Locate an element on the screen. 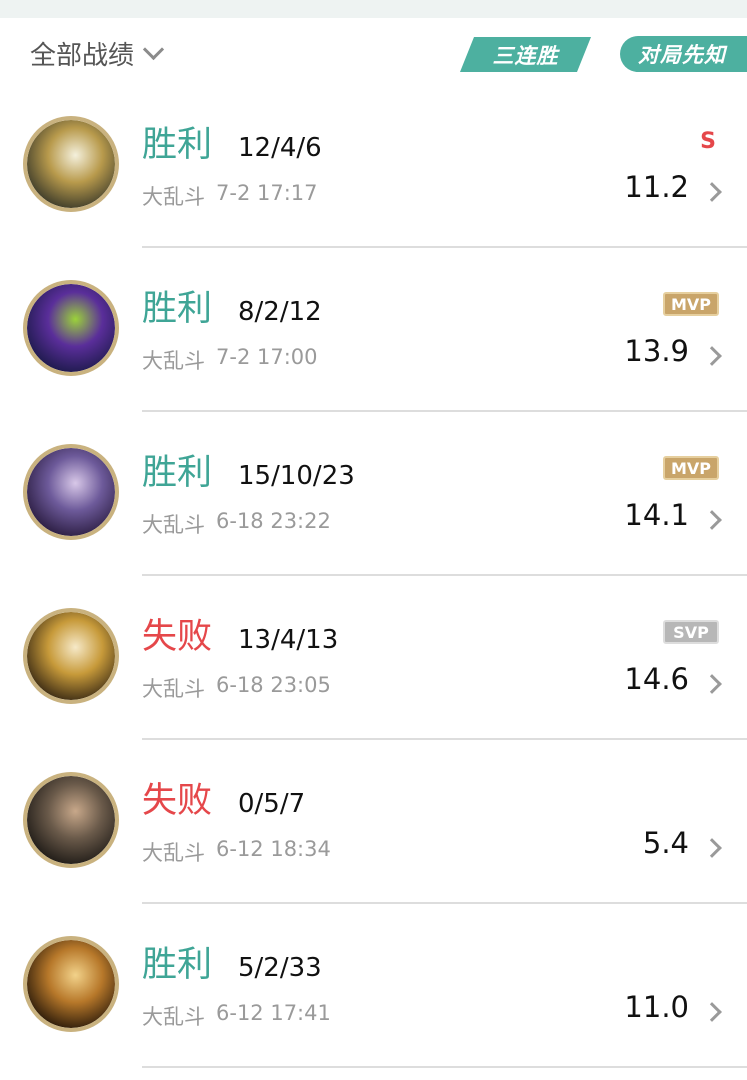 This screenshot has width=747, height=1080. kda-stat: 5/2/33 is located at coordinates (280, 968).